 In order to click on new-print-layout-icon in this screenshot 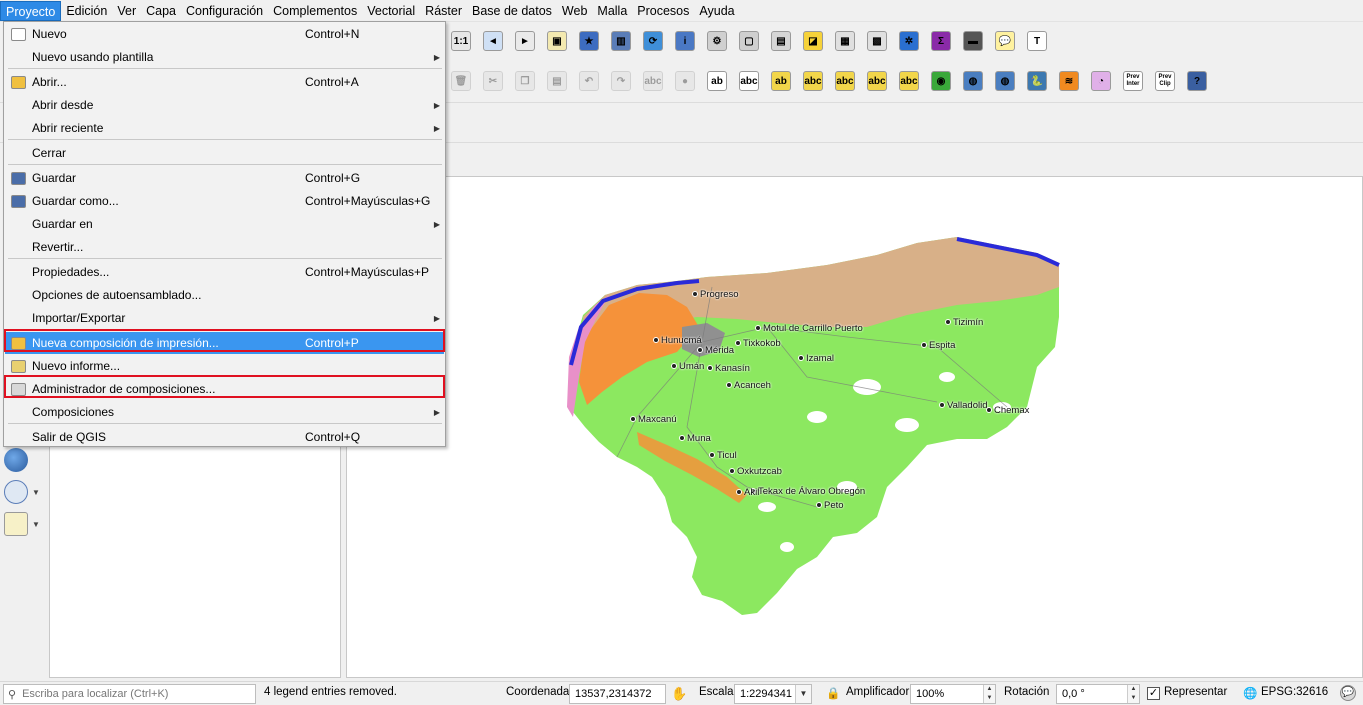, I will do `click(18, 343)`.